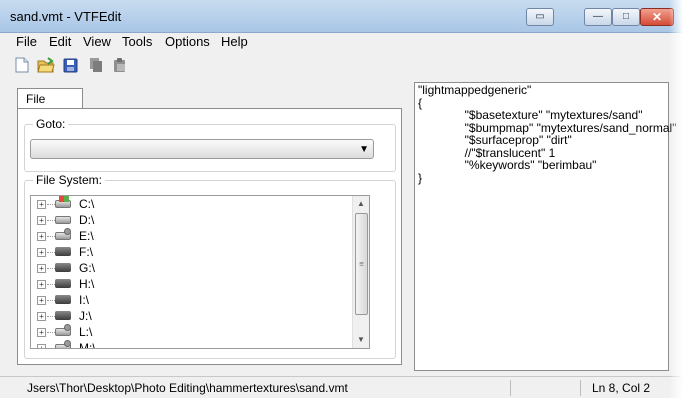 The width and height of the screenshot is (683, 406). What do you see at coordinates (185, 332) in the screenshot?
I see `tree-item-l: + L:\` at bounding box center [185, 332].